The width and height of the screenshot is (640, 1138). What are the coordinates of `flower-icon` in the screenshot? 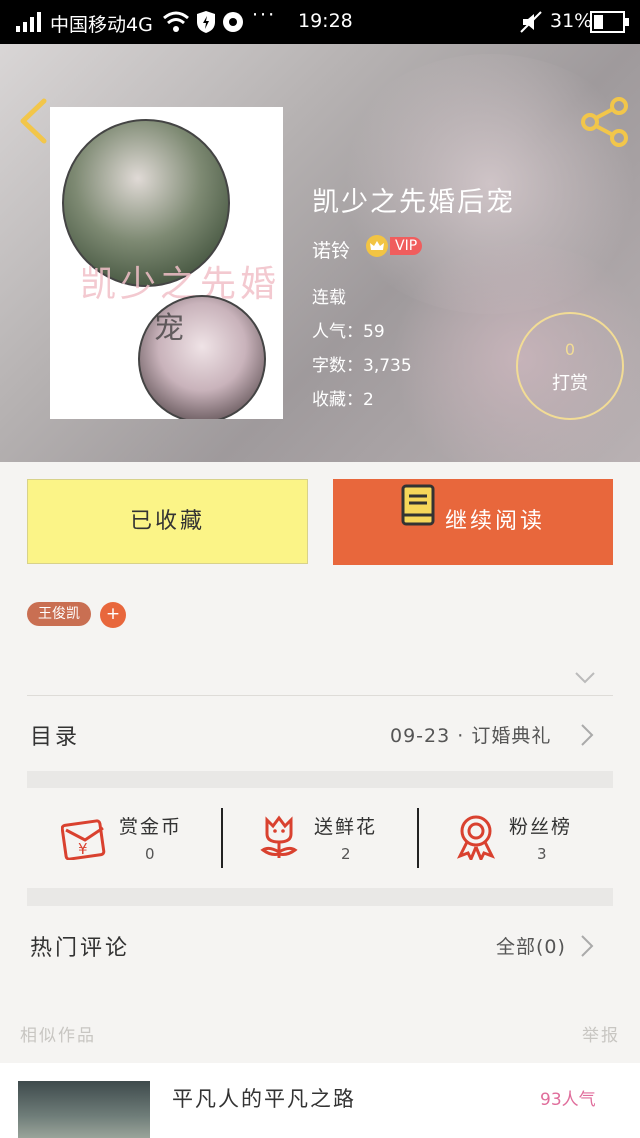 It's located at (279, 839).